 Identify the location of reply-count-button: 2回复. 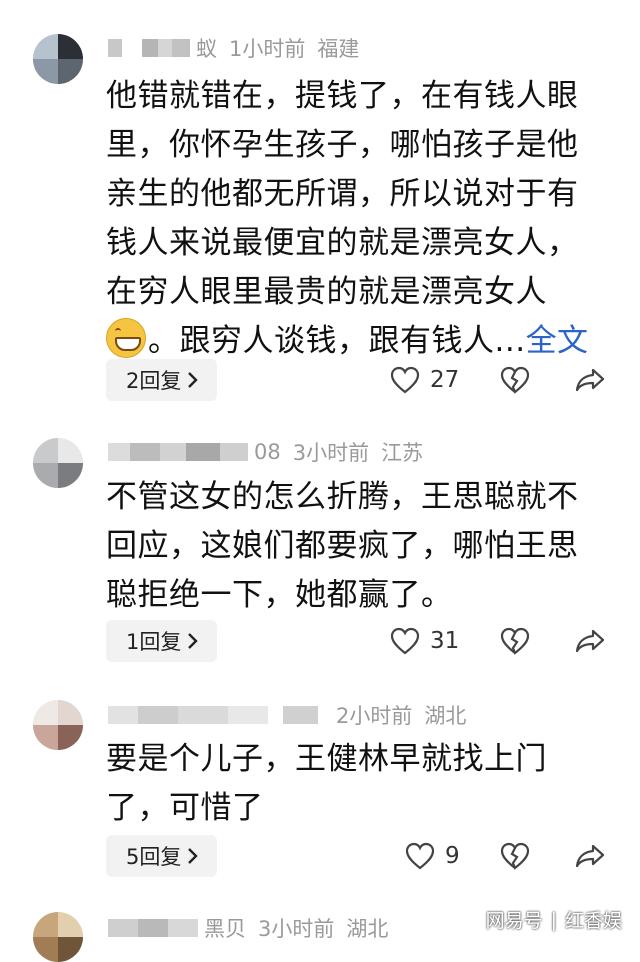
(162, 380).